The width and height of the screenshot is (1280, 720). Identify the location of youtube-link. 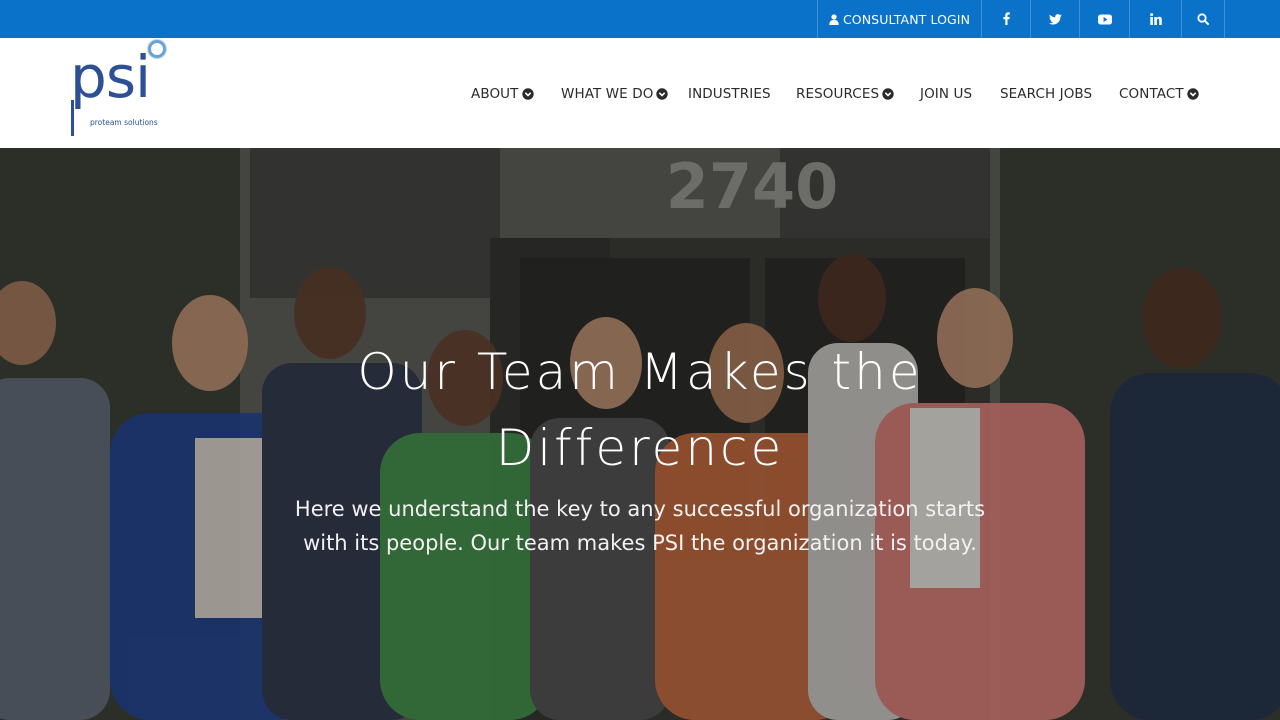
(1104, 19).